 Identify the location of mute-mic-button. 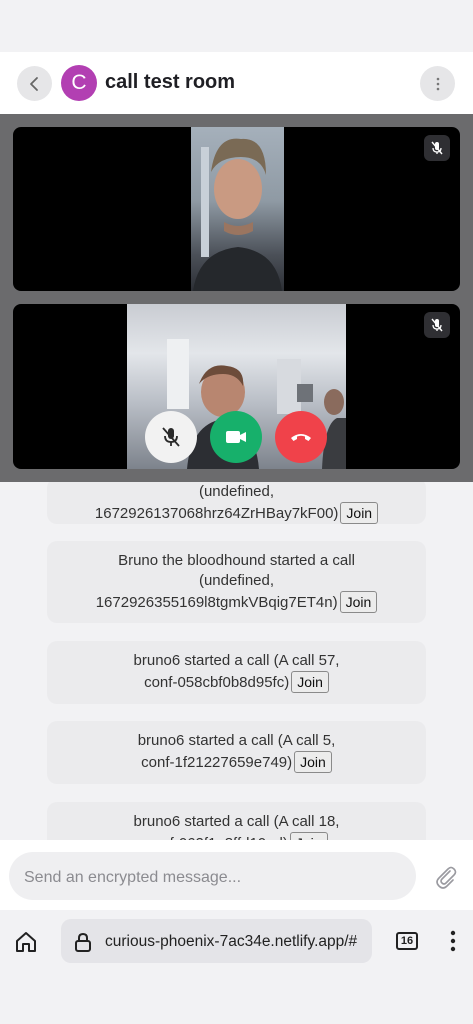
(171, 437).